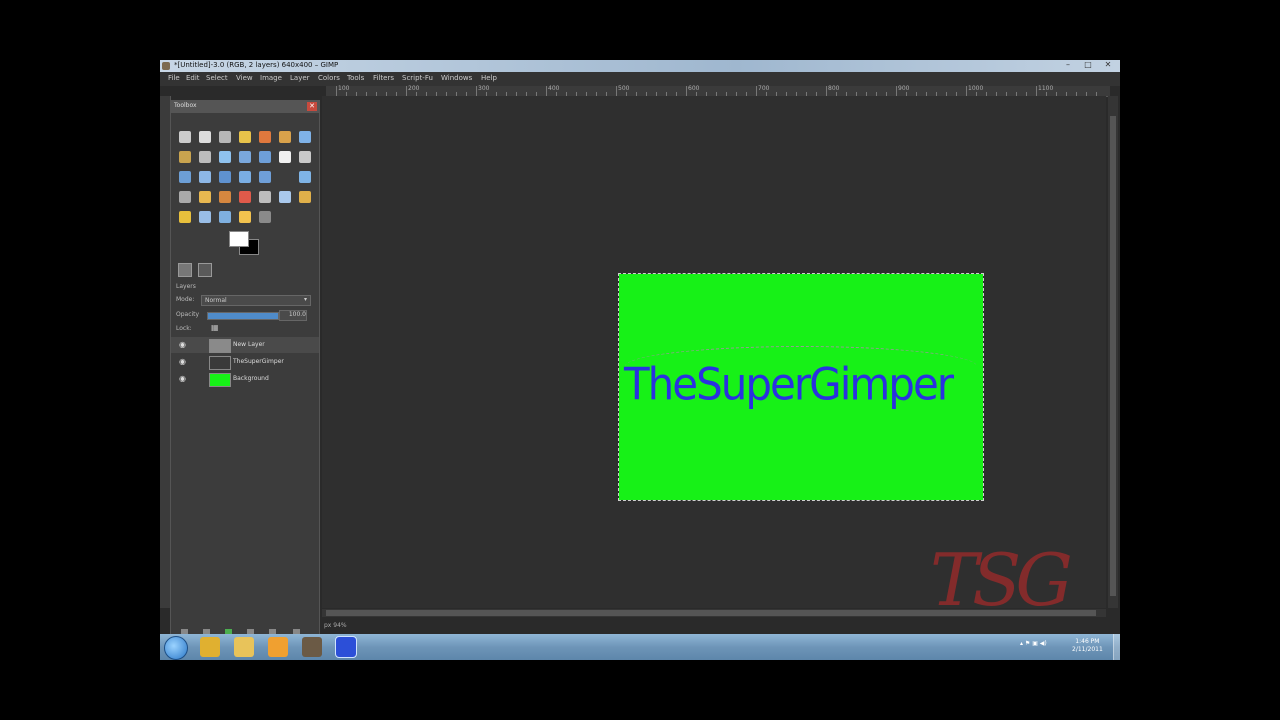  I want to click on start-button, so click(176, 648).